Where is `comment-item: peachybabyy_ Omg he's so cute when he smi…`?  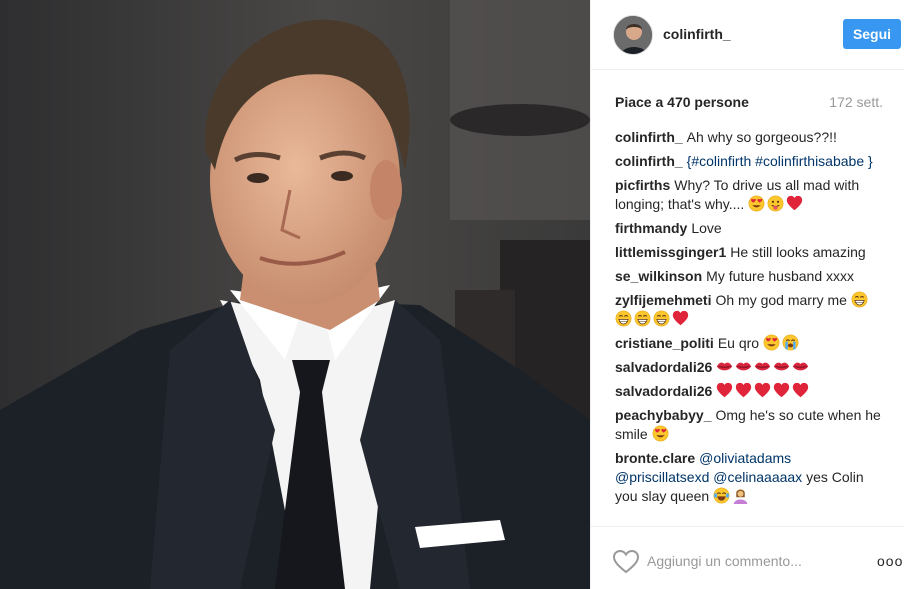 comment-item: peachybabyy_ Omg he's so cute when he smi… is located at coordinates (750, 425).